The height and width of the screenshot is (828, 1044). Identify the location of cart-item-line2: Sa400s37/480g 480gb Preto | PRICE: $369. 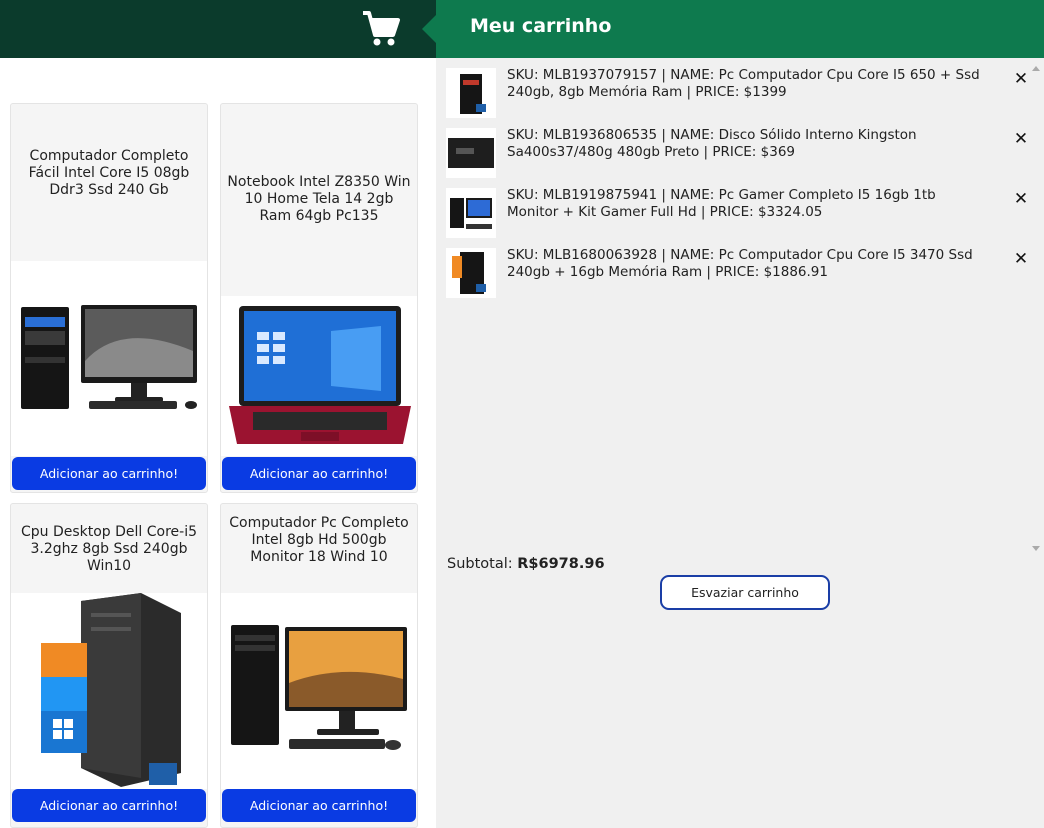
(651, 152).